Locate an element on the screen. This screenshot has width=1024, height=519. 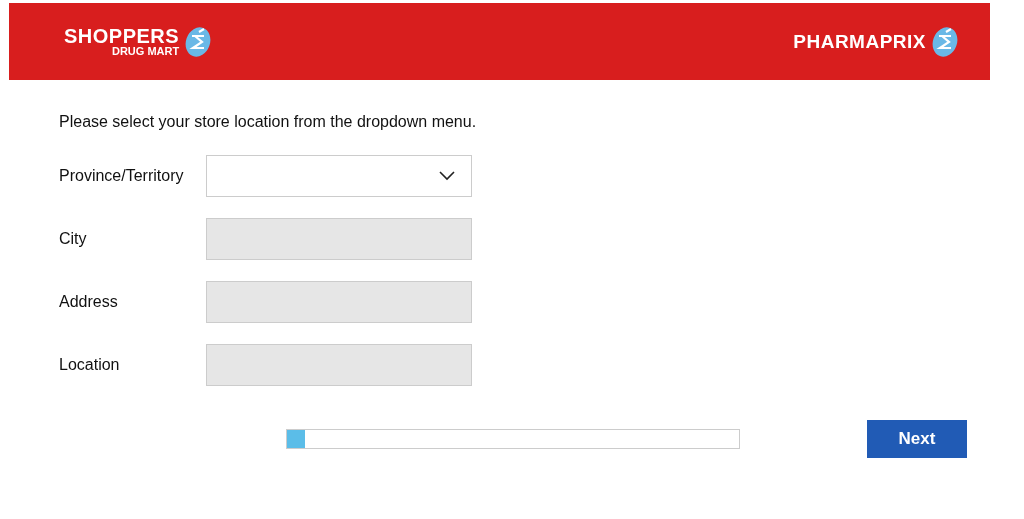
field-label: Address is located at coordinates (89, 302).